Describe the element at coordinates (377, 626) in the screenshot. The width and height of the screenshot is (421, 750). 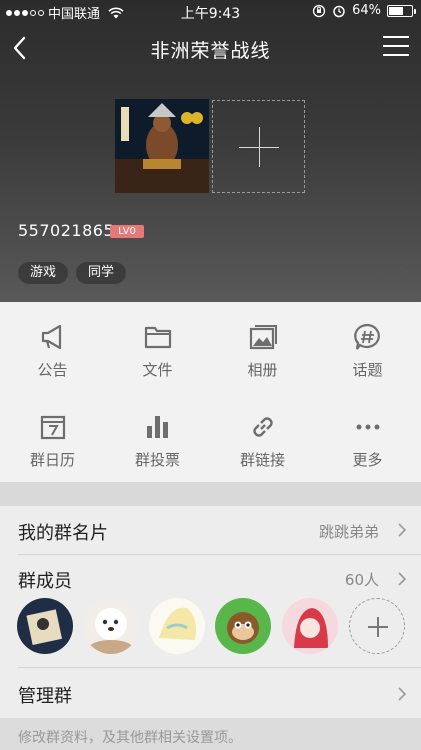
I see `add-member-button` at that location.